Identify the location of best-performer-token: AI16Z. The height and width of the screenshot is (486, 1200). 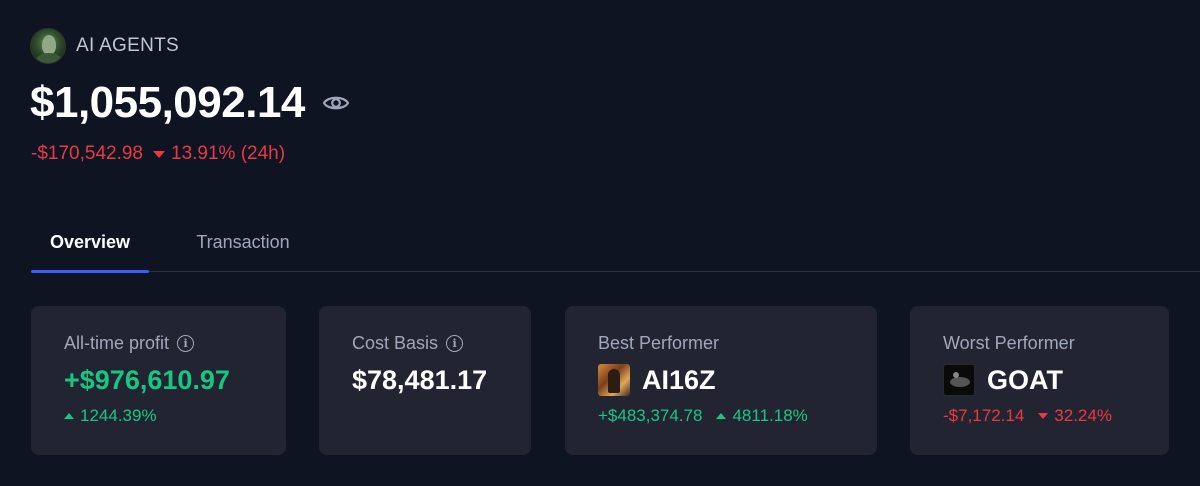
(737, 380).